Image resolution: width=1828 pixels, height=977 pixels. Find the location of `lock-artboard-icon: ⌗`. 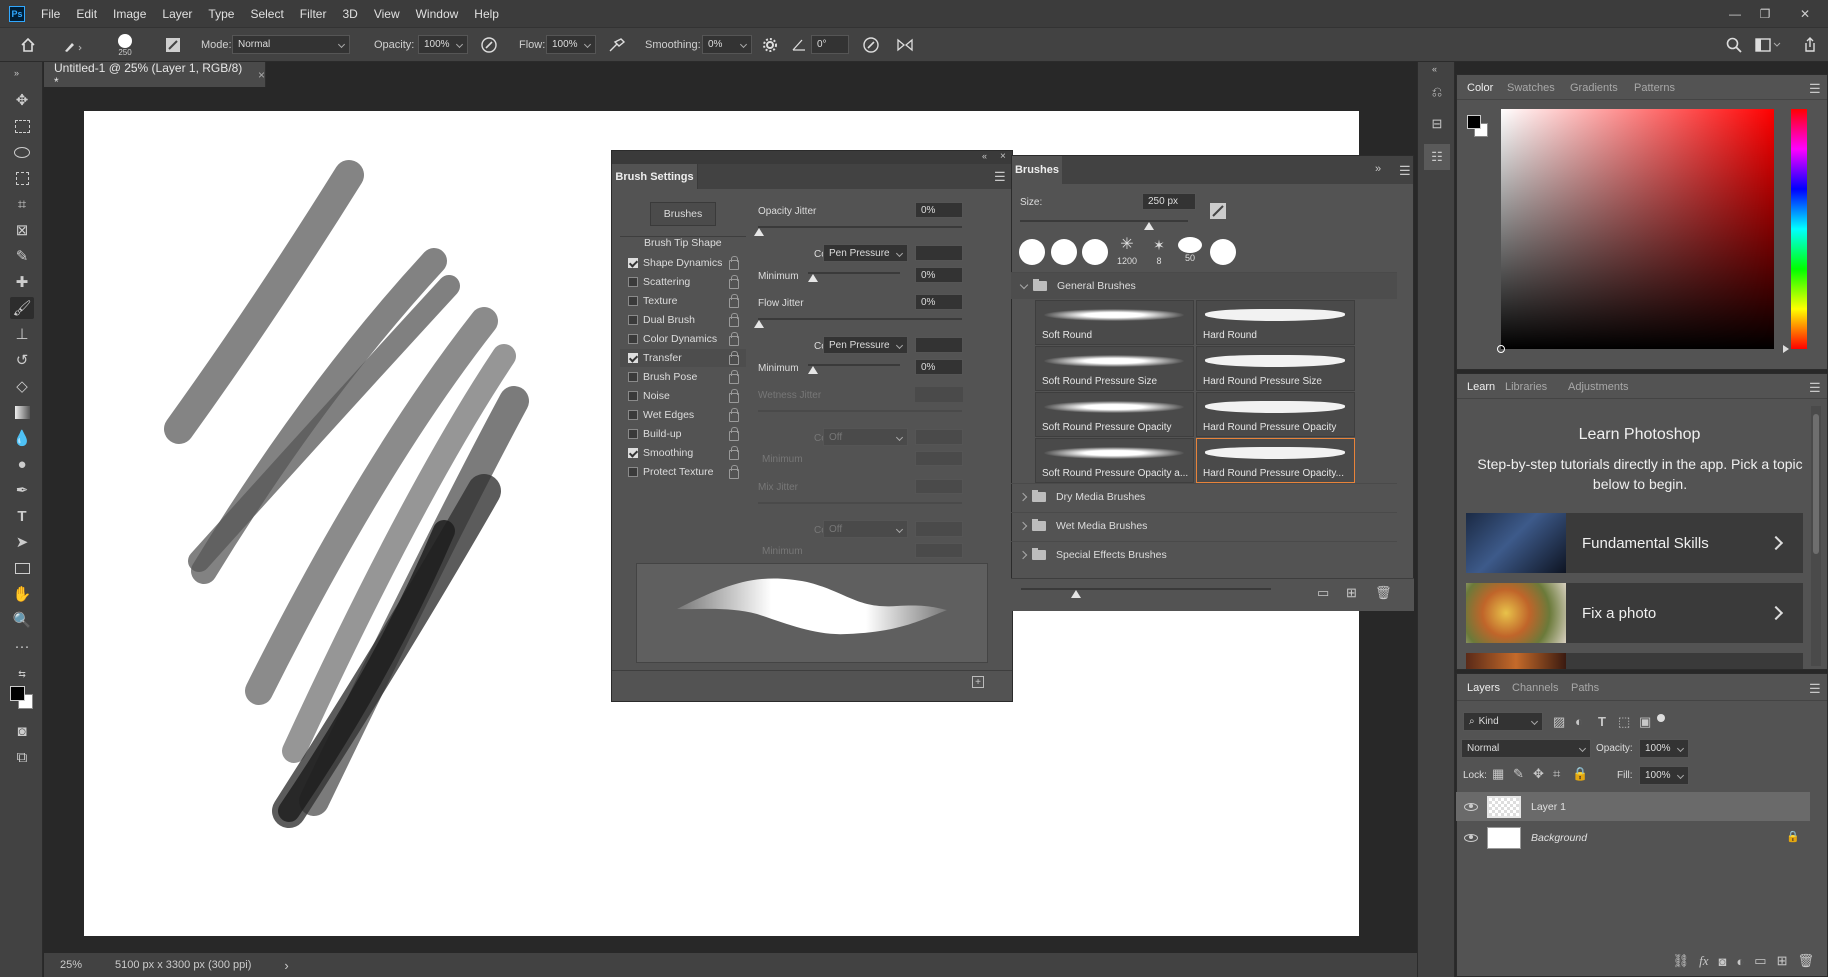

lock-artboard-icon: ⌗ is located at coordinates (1556, 774).